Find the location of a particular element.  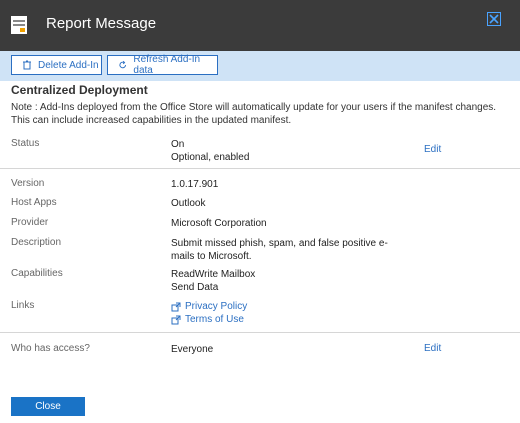

links-label: Links is located at coordinates (23, 305).